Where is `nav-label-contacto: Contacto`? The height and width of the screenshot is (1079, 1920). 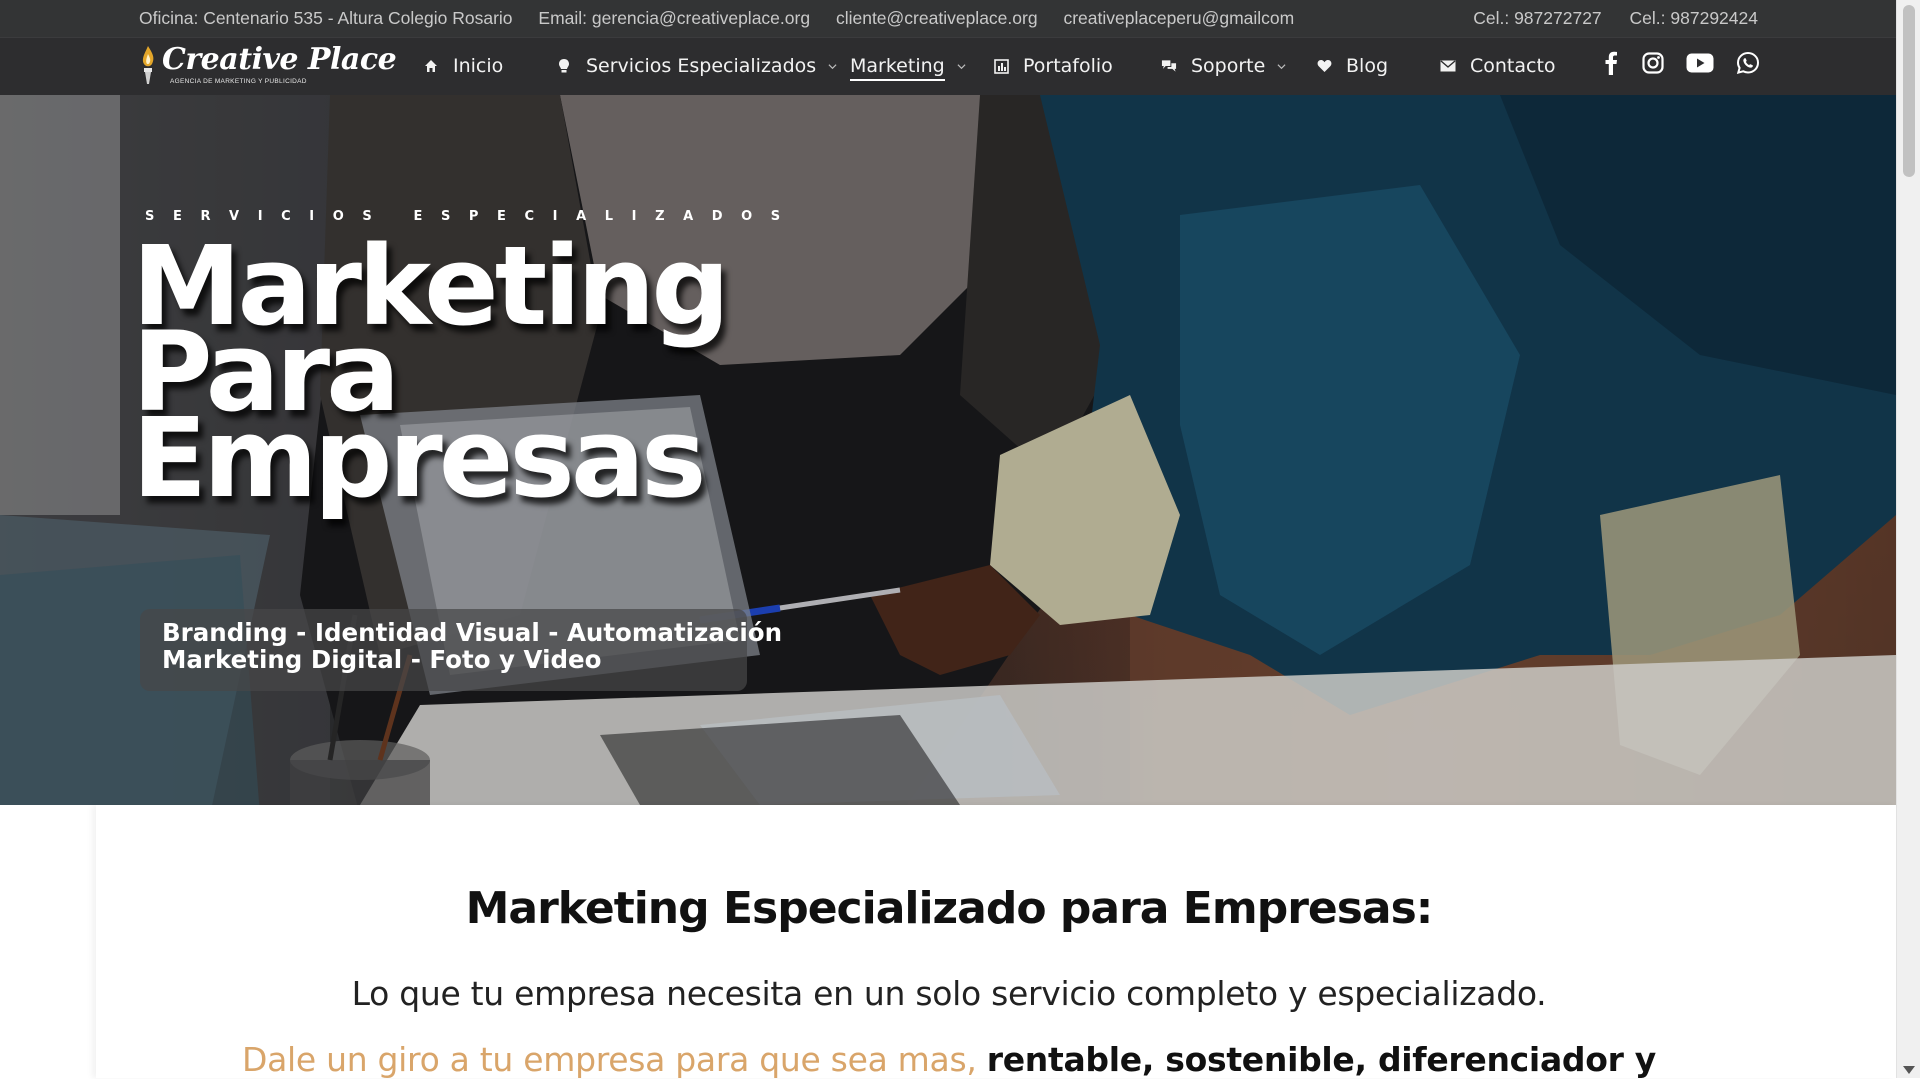
nav-label-contacto: Contacto is located at coordinates (1513, 66).